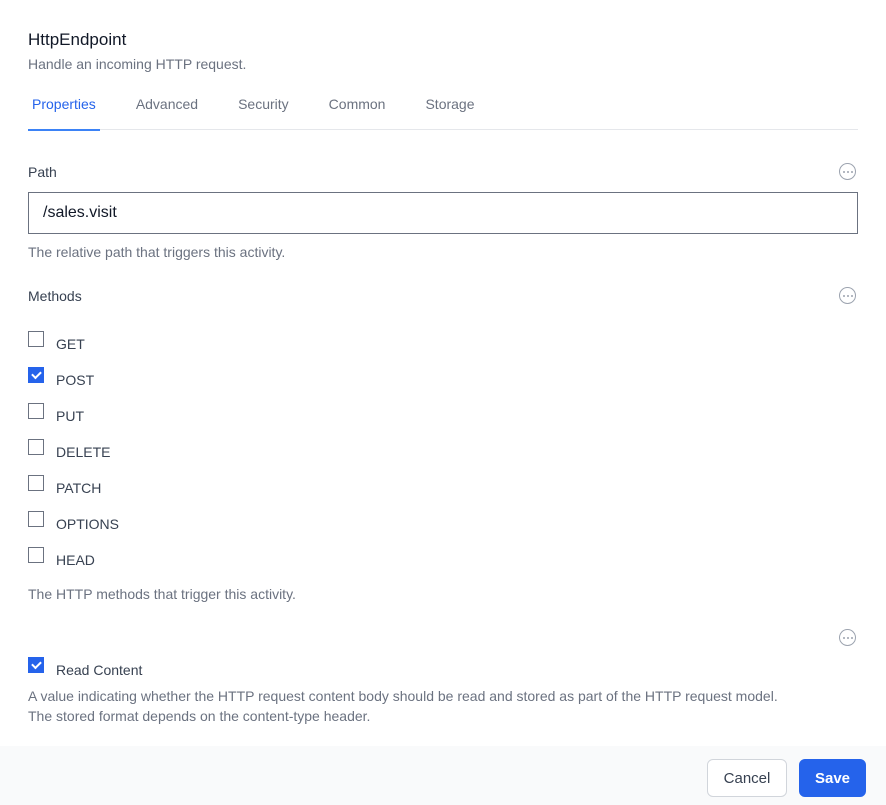 The height and width of the screenshot is (805, 886). Describe the element at coordinates (70, 416) in the screenshot. I see `method-put-label: PUT` at that location.